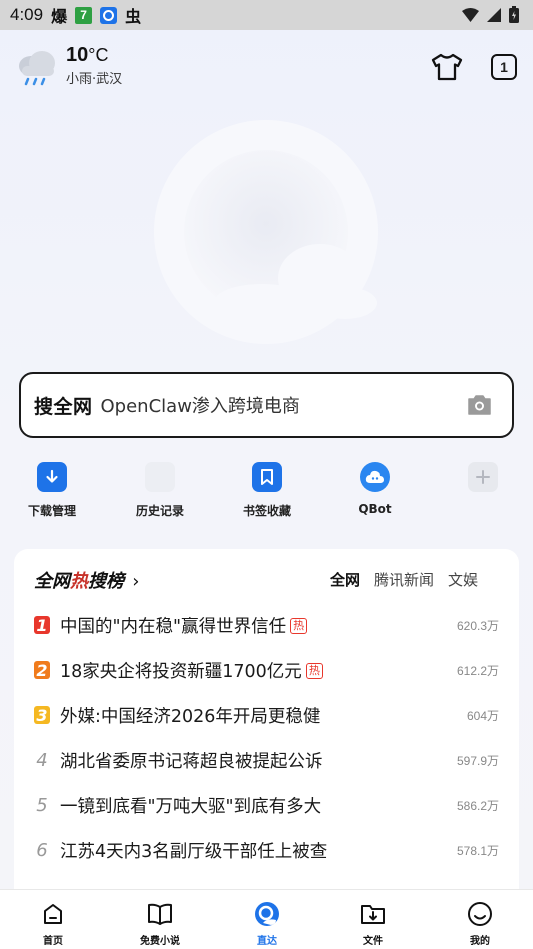  Describe the element at coordinates (477, 760) in the screenshot. I see `heat-count: 597.9万` at that location.